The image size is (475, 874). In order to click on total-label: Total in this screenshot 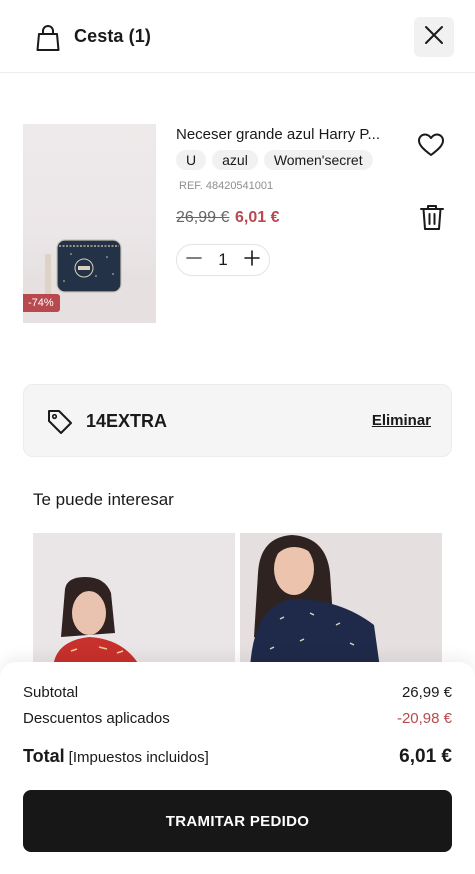, I will do `click(44, 756)`.